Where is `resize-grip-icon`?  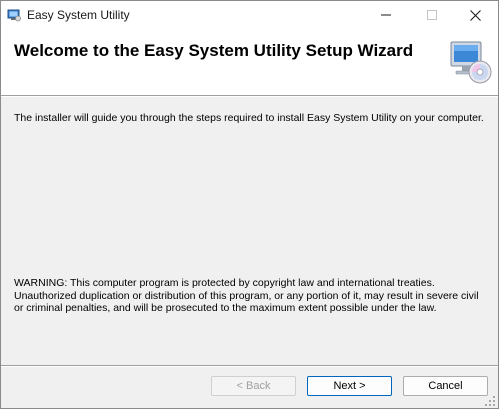 resize-grip-icon is located at coordinates (490, 400).